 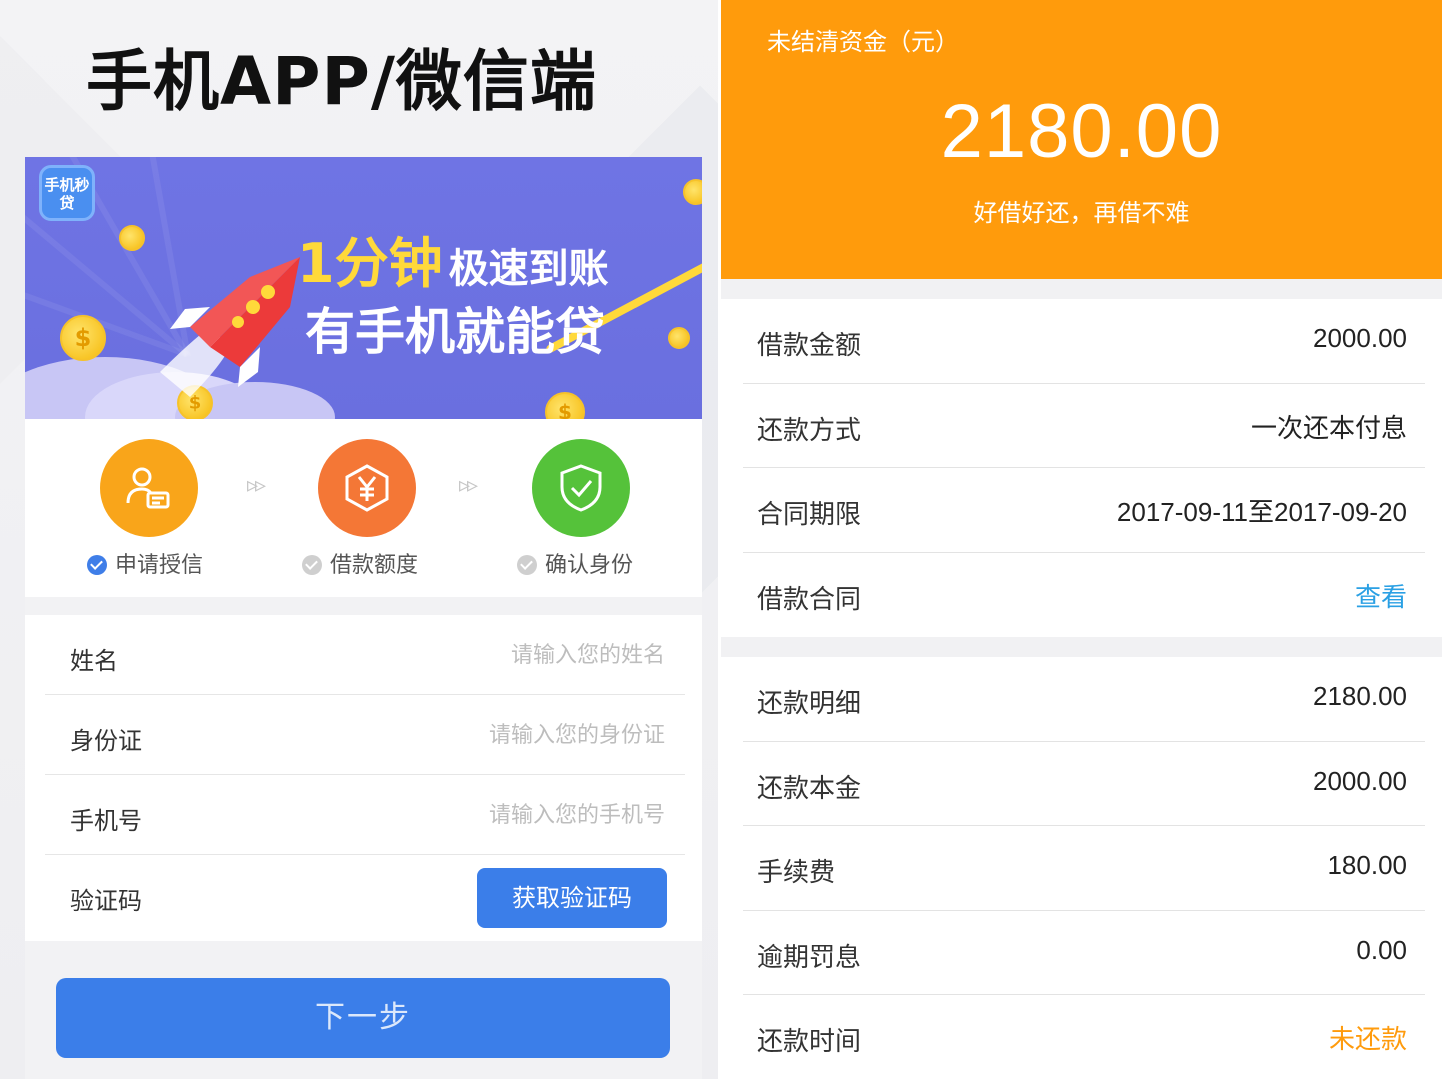 I want to click on step-label: 借款额度, so click(x=374, y=565).